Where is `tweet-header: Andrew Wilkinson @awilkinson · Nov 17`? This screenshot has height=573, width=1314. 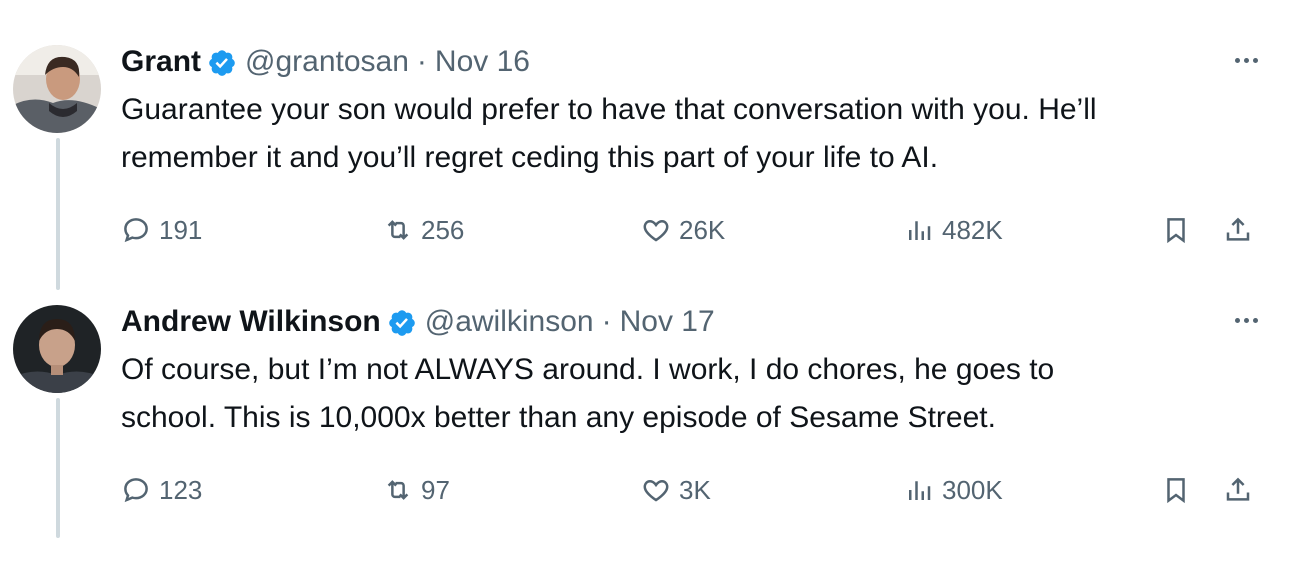 tweet-header: Andrew Wilkinson @awilkinson · Nov 17 is located at coordinates (701, 322).